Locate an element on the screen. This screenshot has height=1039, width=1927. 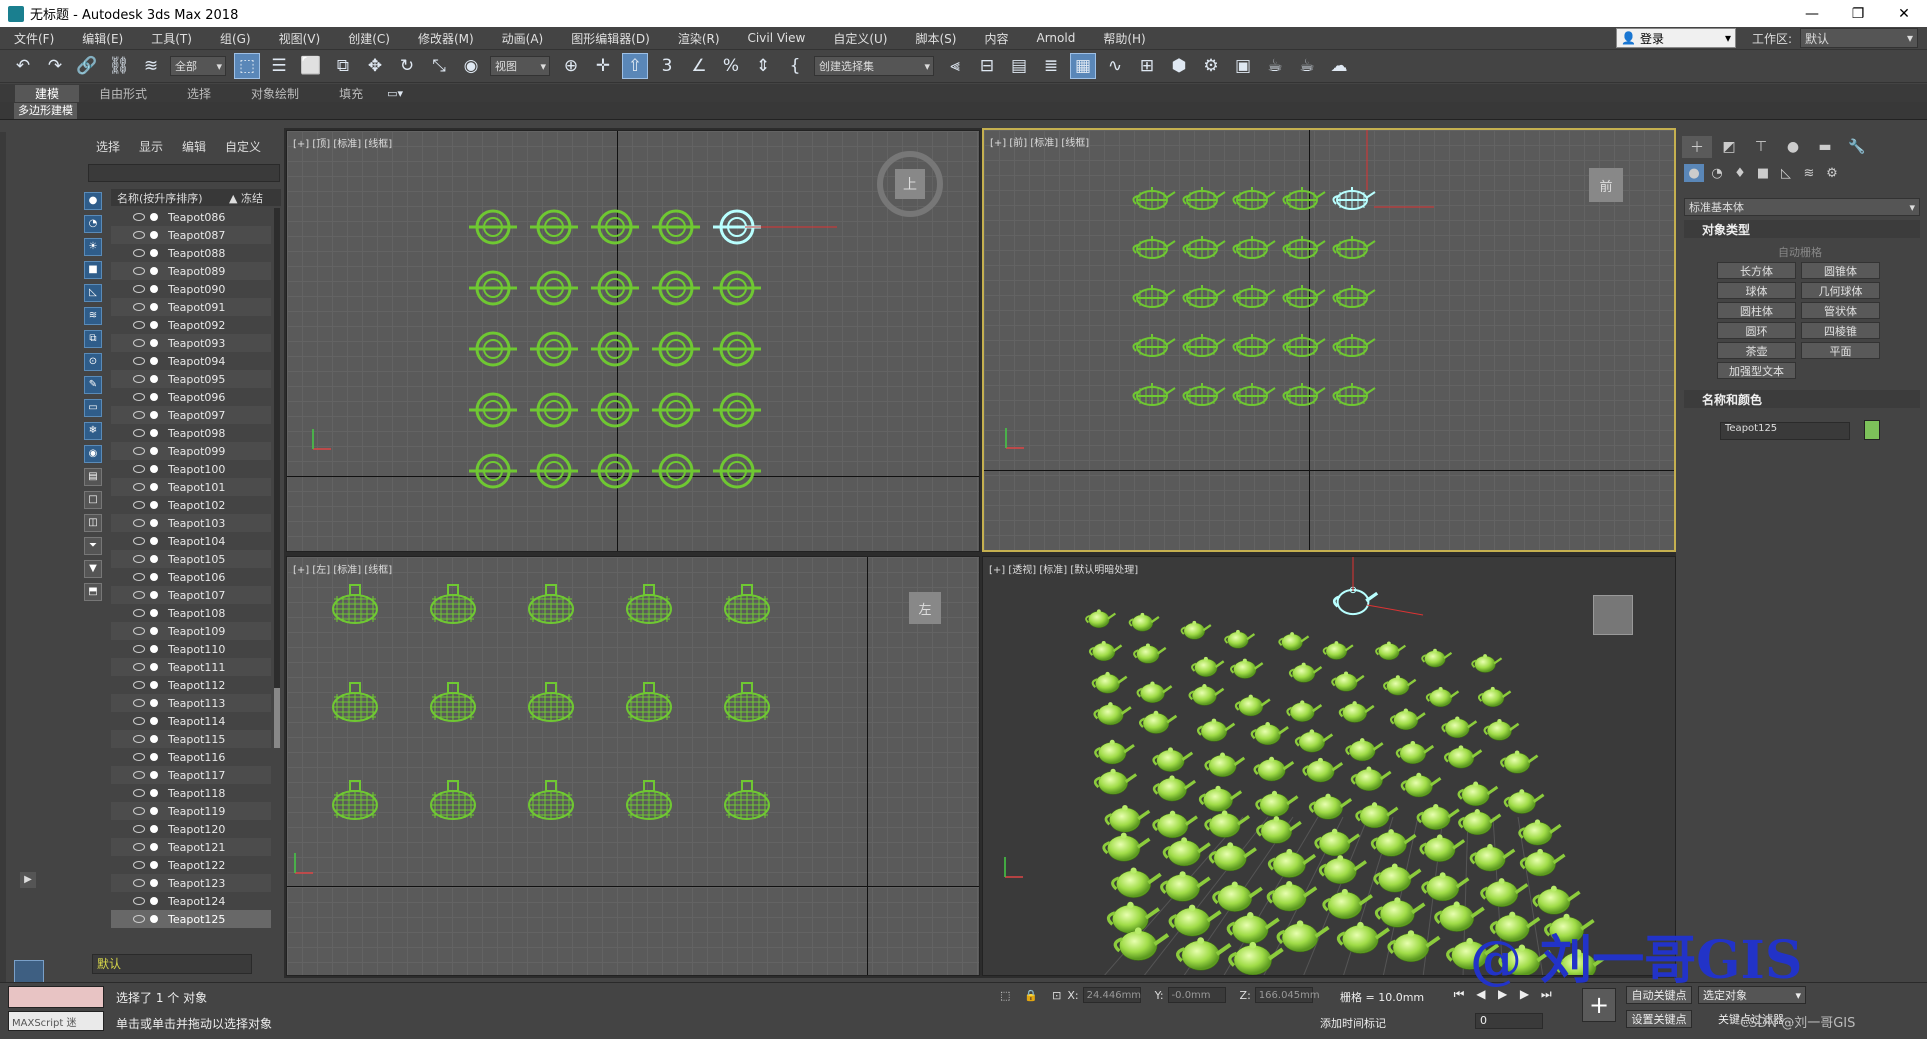
snaps-toggle-icon: 3 is located at coordinates (667, 66).